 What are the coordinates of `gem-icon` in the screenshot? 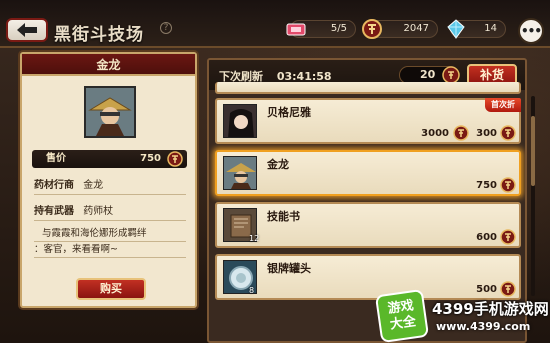 It's located at (456, 29).